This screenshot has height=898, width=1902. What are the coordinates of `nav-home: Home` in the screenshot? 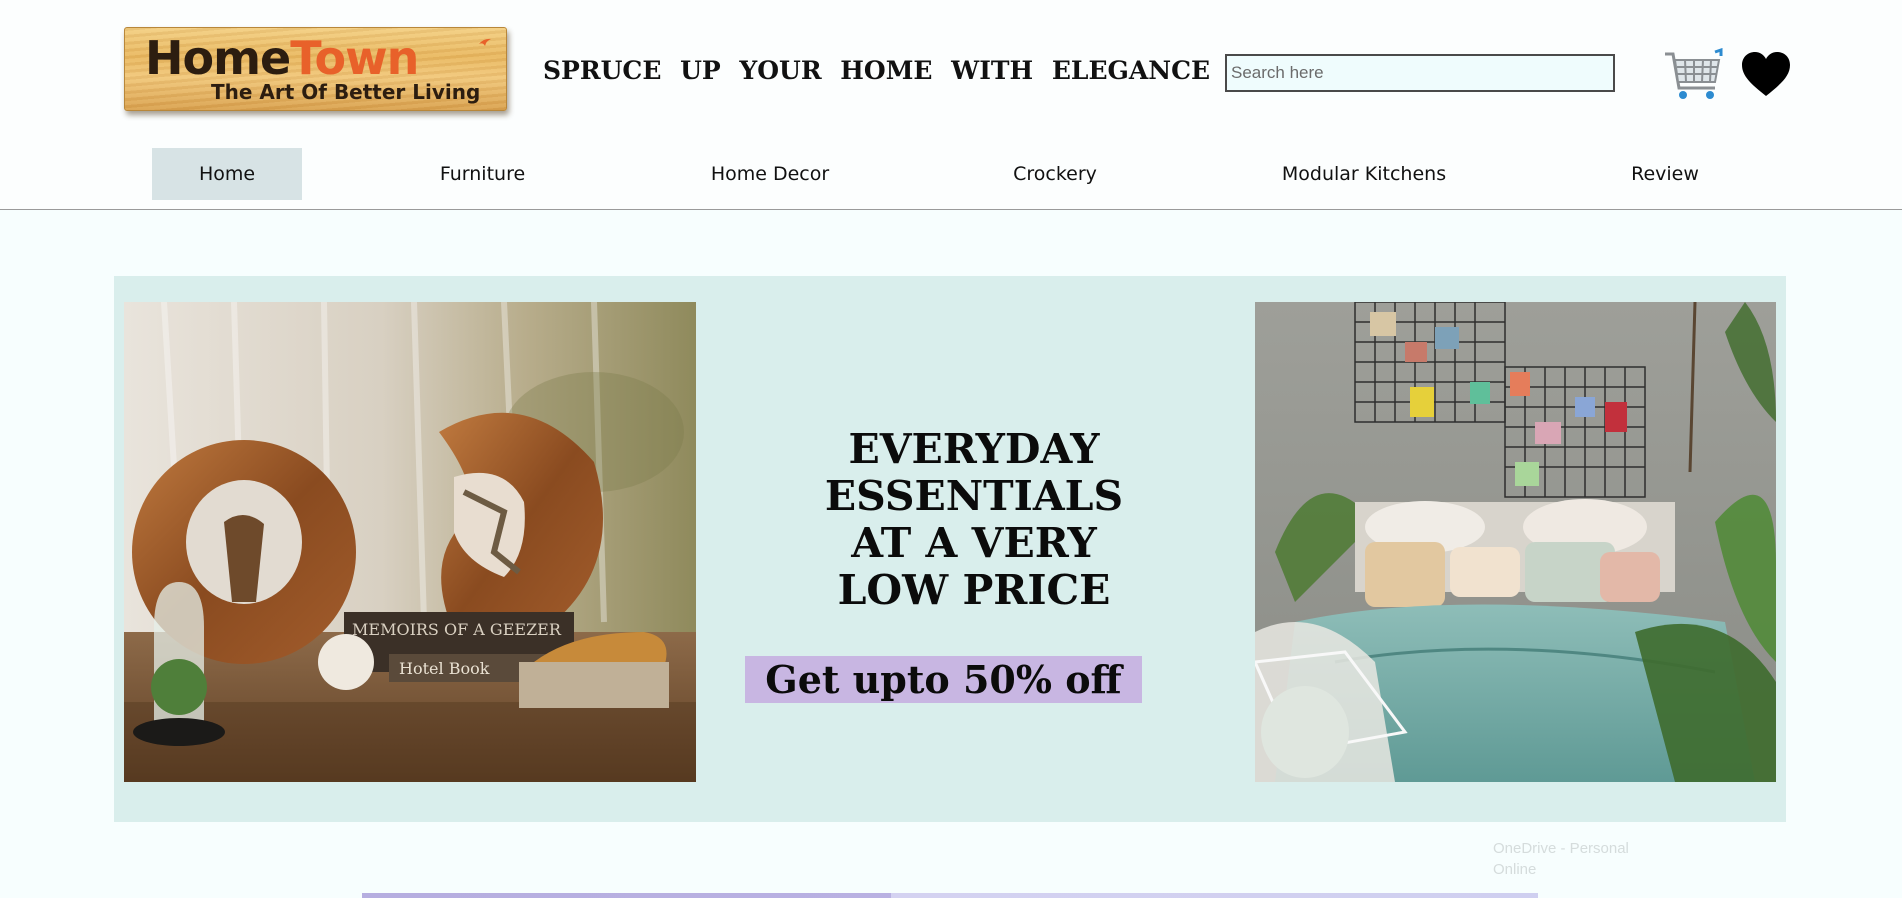 It's located at (227, 174).